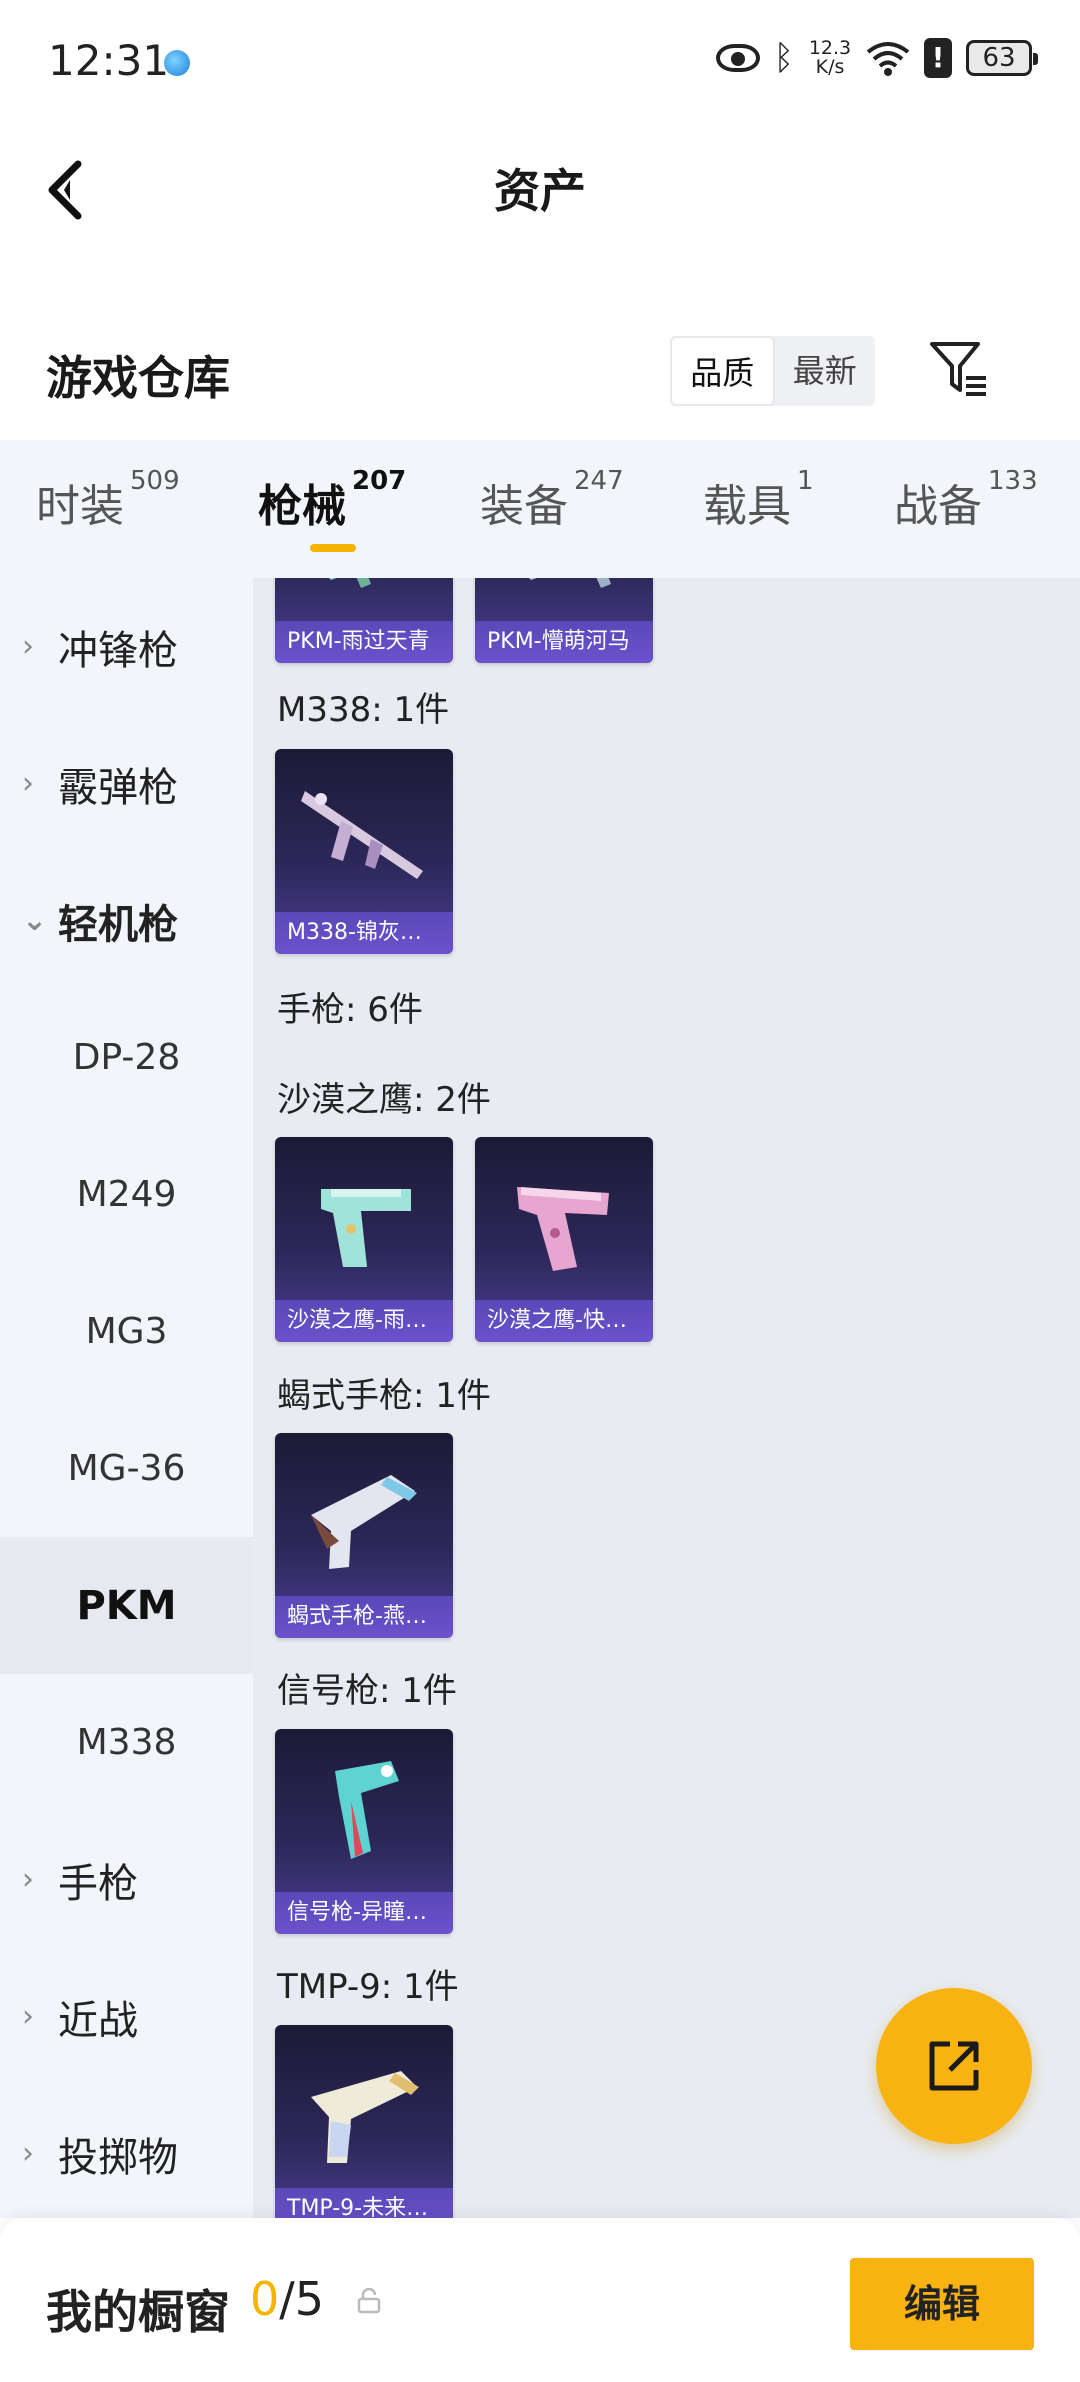 This screenshot has width=1080, height=2382. I want to click on sidebar-item-label: 手枪, so click(98, 1883).